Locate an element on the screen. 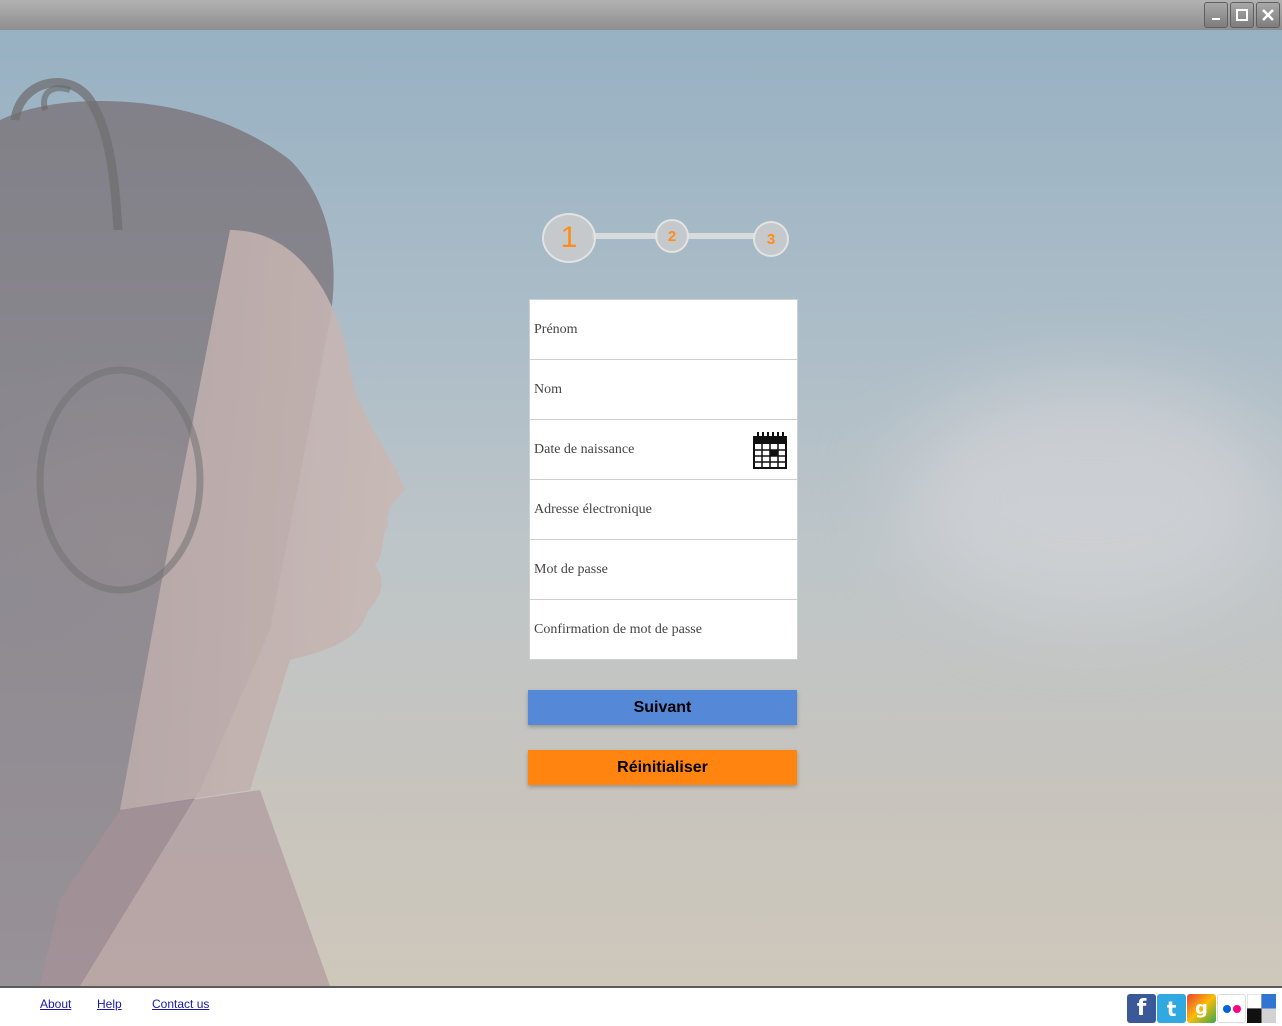 This screenshot has height=1026, width=1282. password-field-row is located at coordinates (663, 570).